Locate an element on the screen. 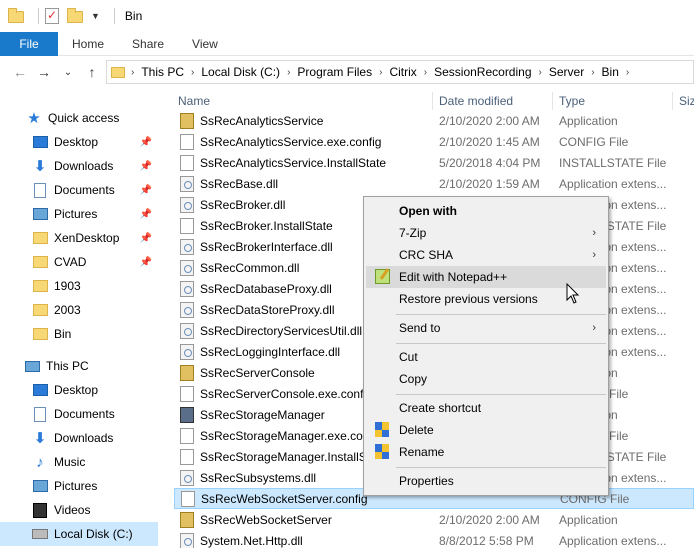  up-arrow-icon: ↑ is located at coordinates (92, 72).